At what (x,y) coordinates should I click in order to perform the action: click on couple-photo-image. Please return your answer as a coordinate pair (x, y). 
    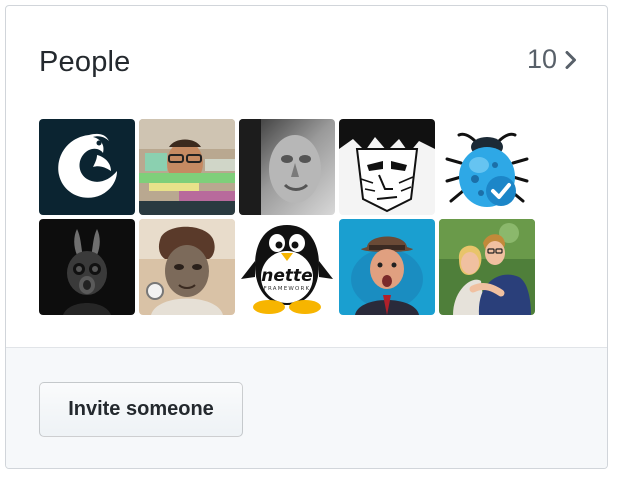
    Looking at the image, I should click on (487, 267).